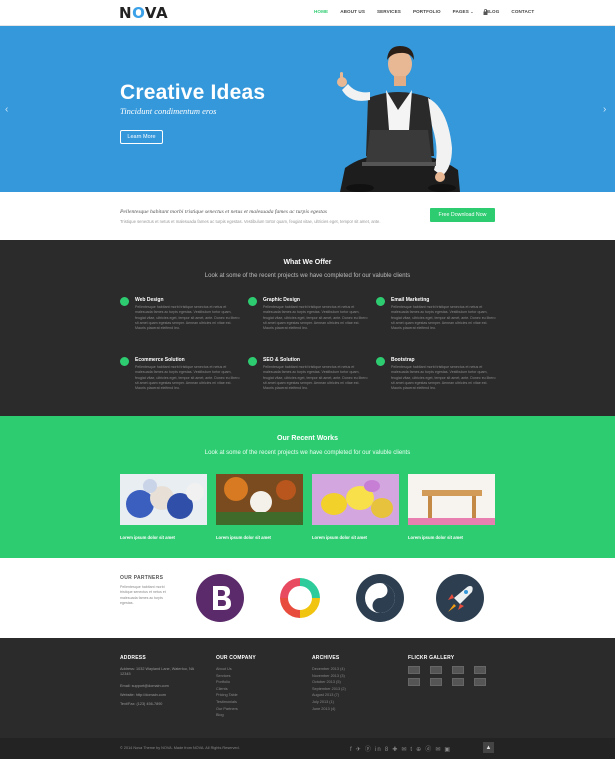 The height and width of the screenshot is (759, 615). What do you see at coordinates (604, 109) in the screenshot?
I see `slider-next-arrow: ›` at bounding box center [604, 109].